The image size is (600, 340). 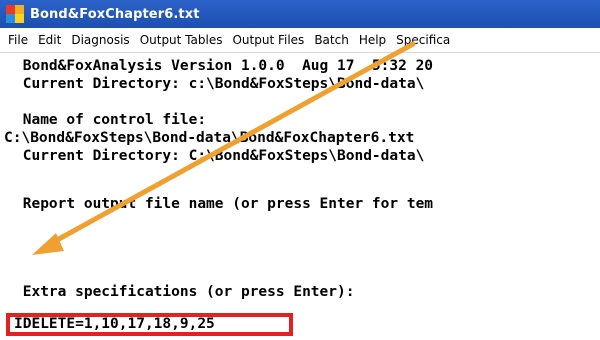 I want to click on menu-help: Help, so click(x=372, y=40).